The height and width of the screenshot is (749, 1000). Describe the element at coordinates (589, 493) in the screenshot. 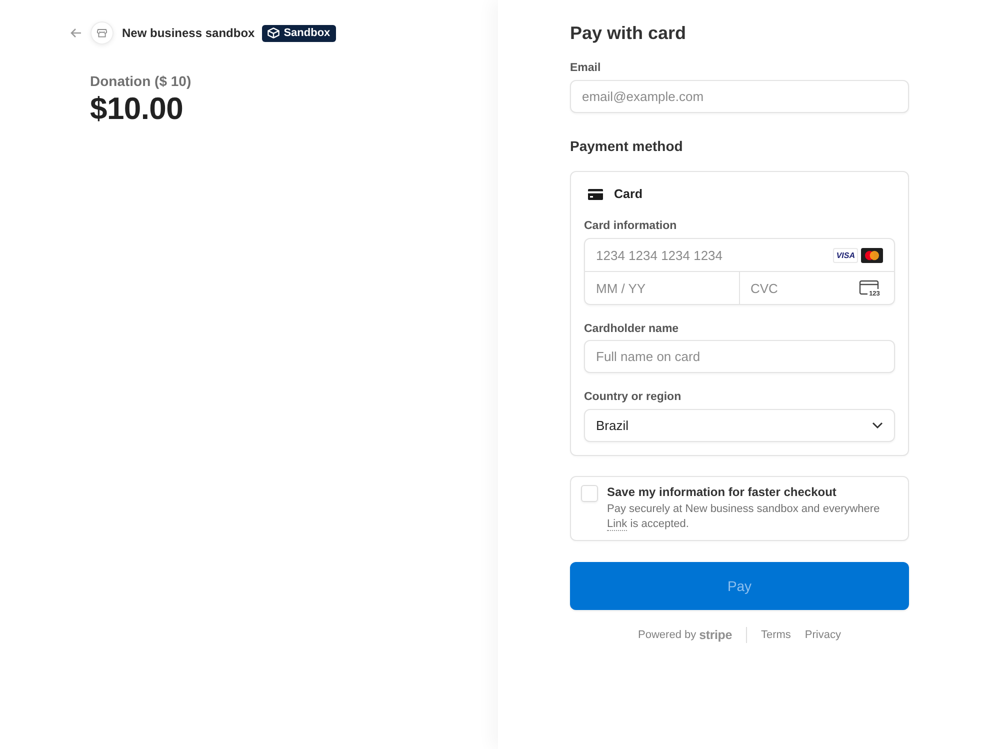

I see `checkbox` at that location.